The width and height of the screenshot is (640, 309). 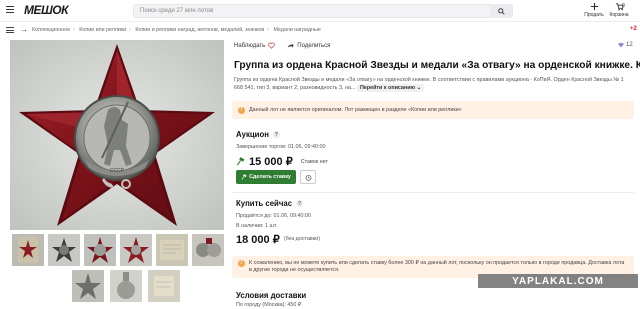 I want to click on breadcrumb-item: Медали наградные, so click(x=296, y=30).